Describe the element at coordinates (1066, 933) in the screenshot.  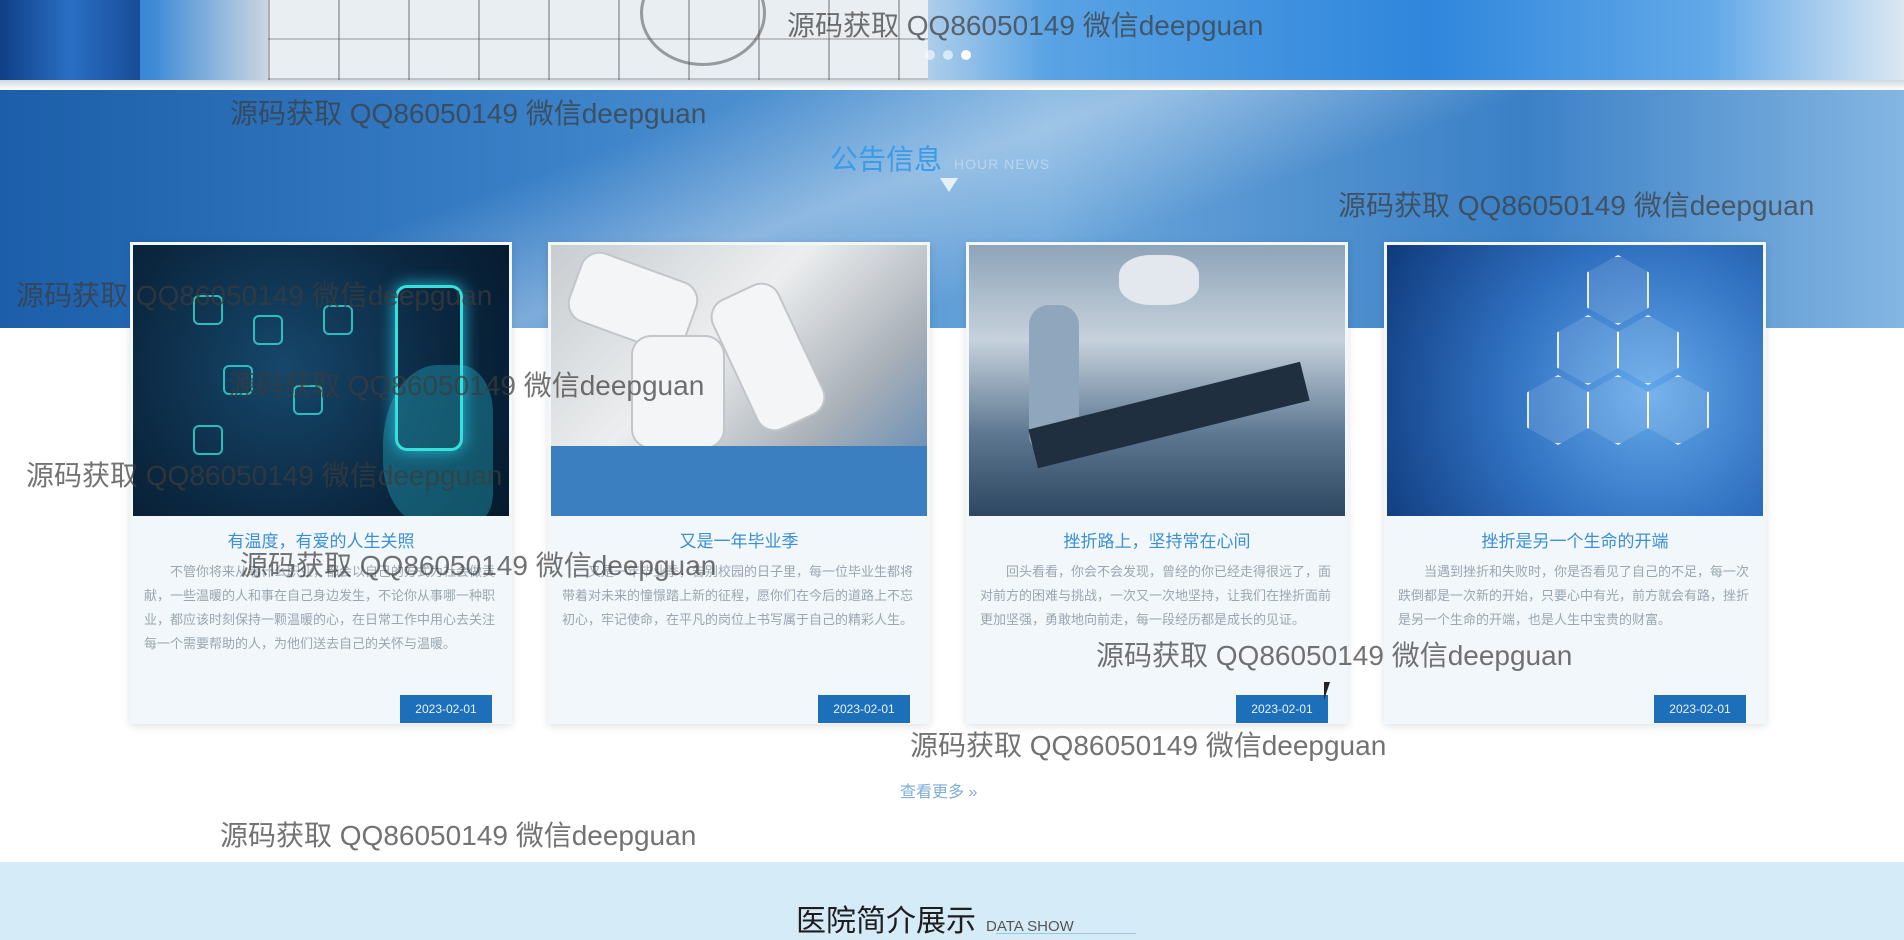
I see `about-title-underline` at that location.